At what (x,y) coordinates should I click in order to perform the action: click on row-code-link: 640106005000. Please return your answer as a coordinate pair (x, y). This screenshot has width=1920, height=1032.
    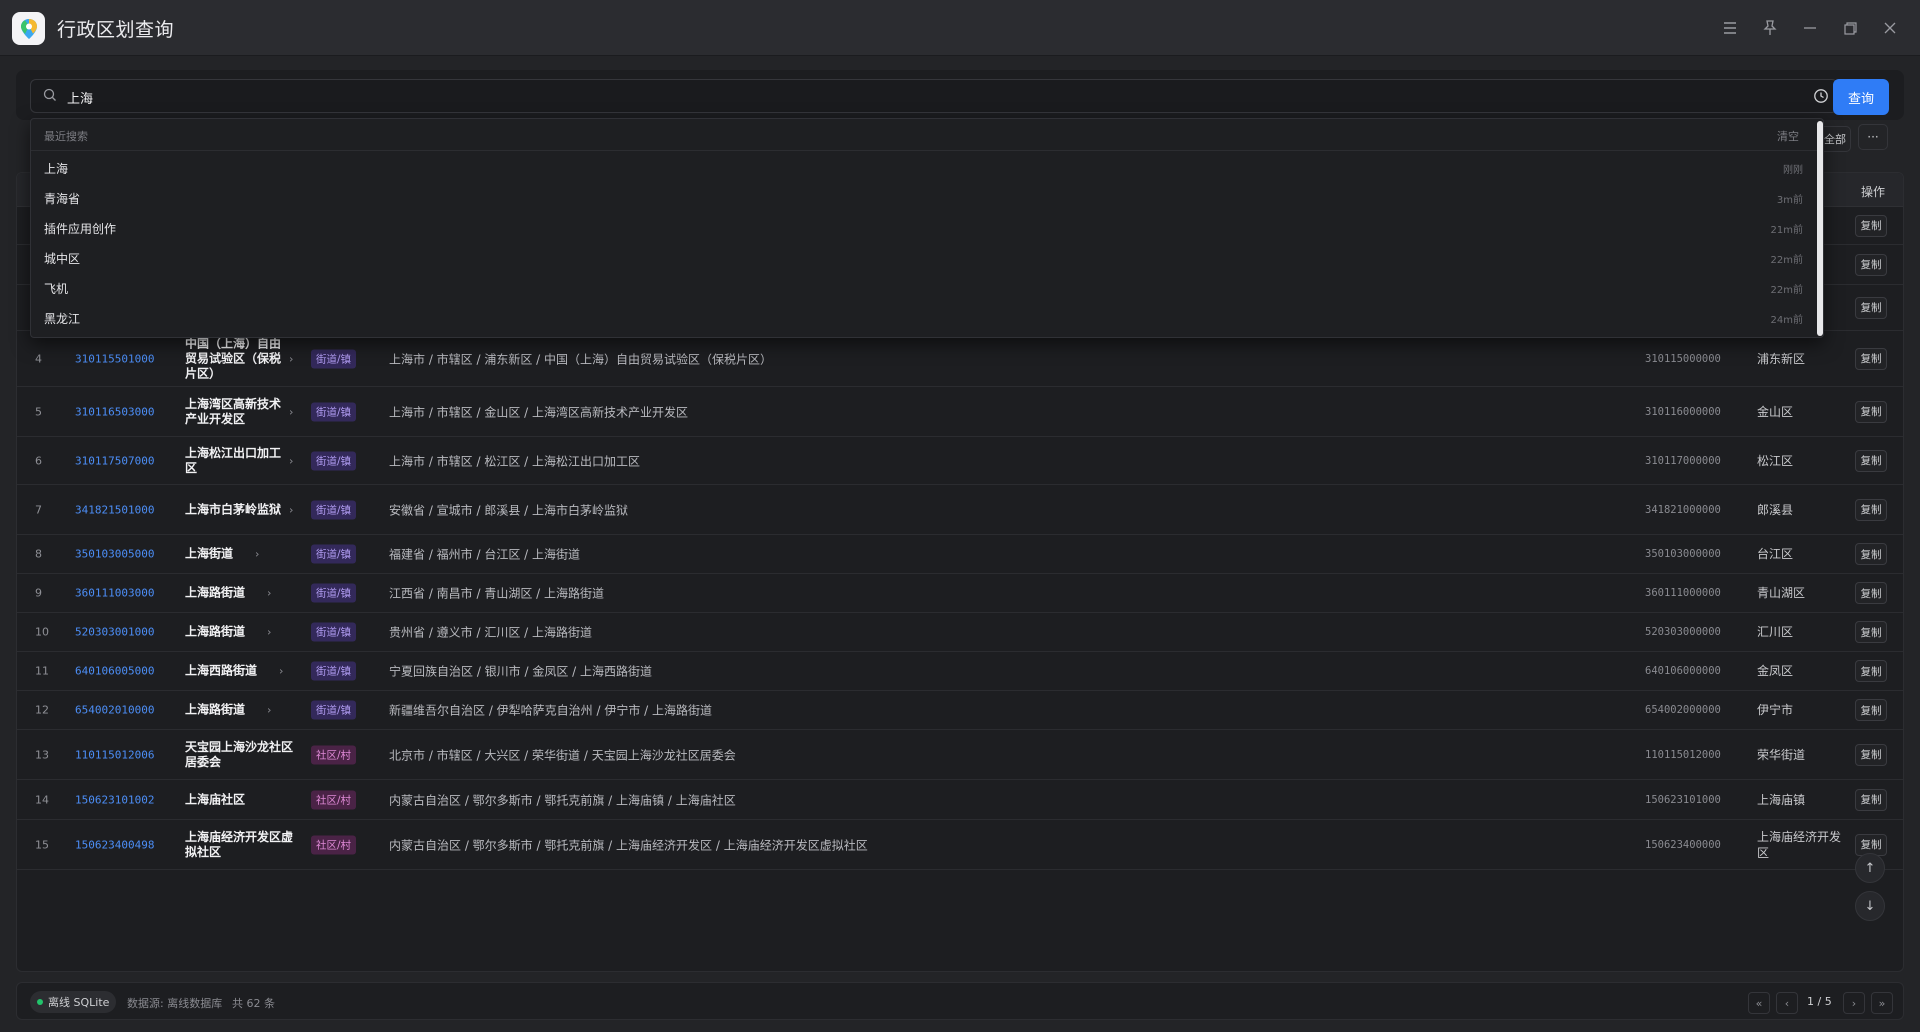
    Looking at the image, I should click on (114, 671).